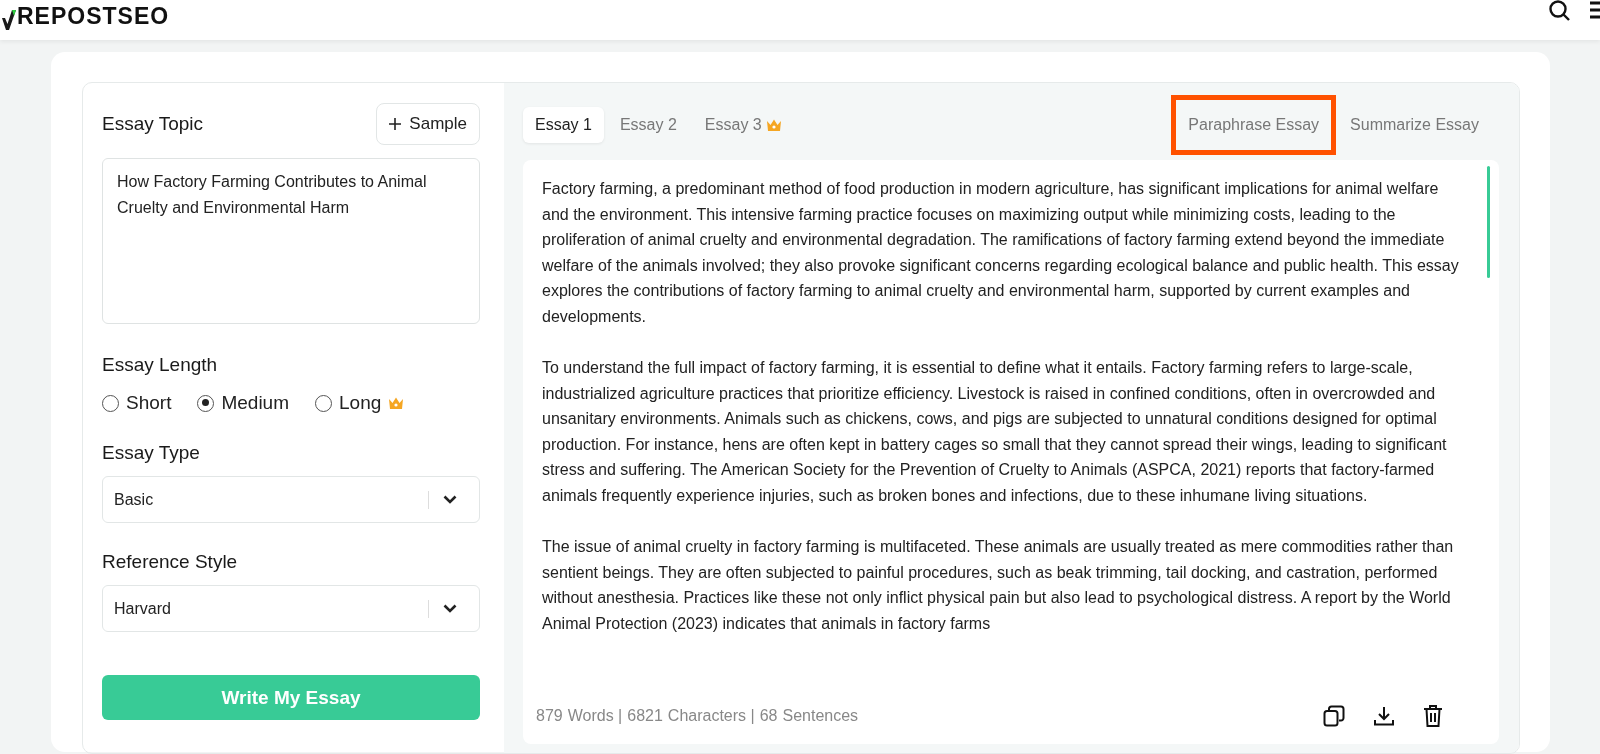 This screenshot has height=754, width=1600. I want to click on essay-type-dropdown: Basic, so click(291, 499).